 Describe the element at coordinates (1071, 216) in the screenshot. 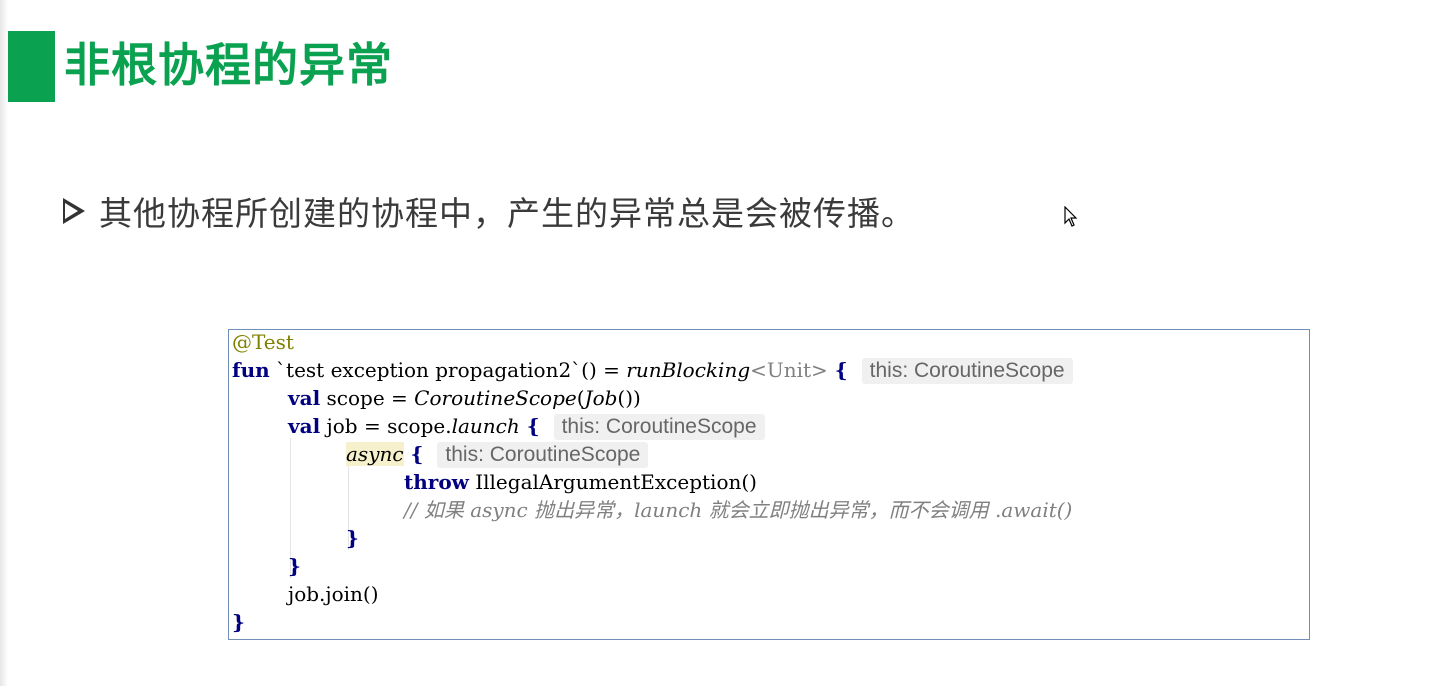

I see `mouse-pointer-icon` at that location.